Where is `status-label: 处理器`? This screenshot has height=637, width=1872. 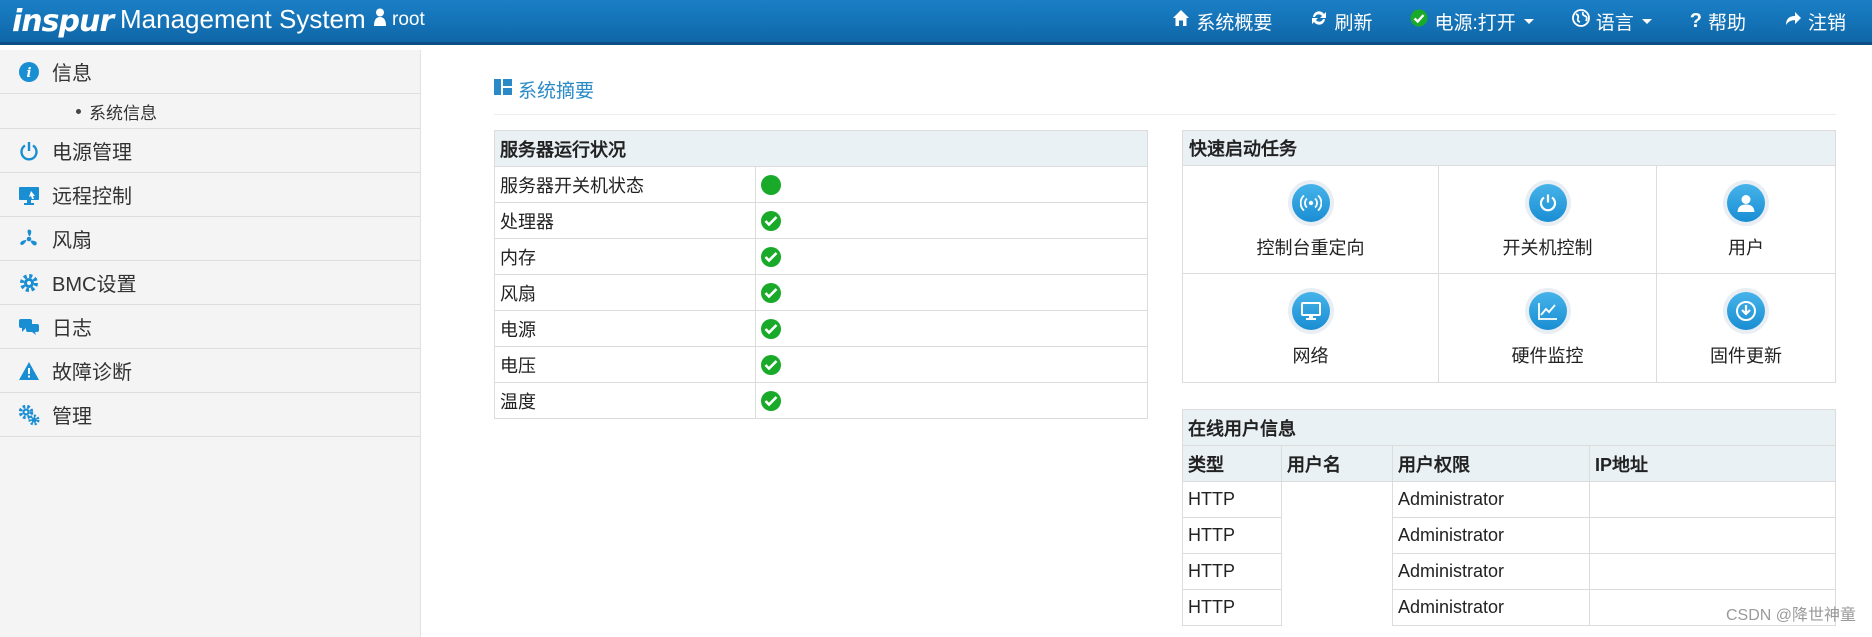
status-label: 处理器 is located at coordinates (625, 220).